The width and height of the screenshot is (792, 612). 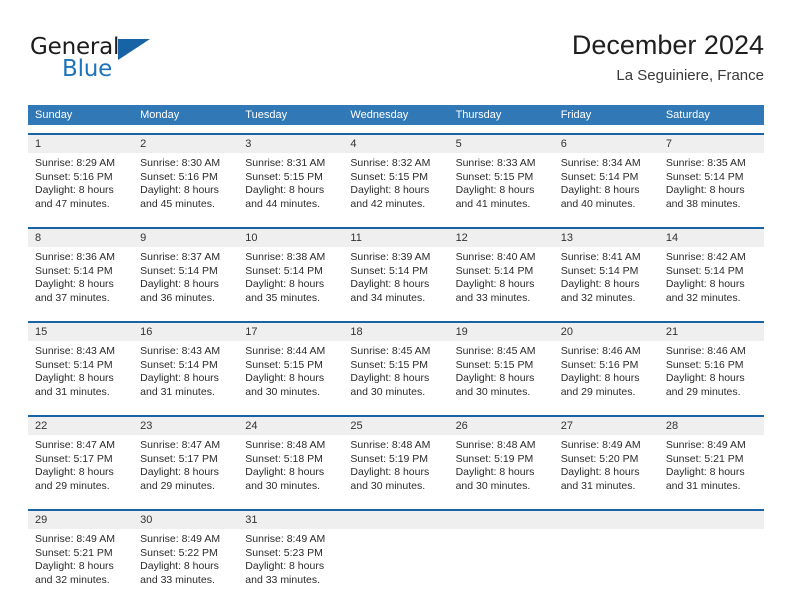 What do you see at coordinates (501, 144) in the screenshot?
I see `day-number: 5` at bounding box center [501, 144].